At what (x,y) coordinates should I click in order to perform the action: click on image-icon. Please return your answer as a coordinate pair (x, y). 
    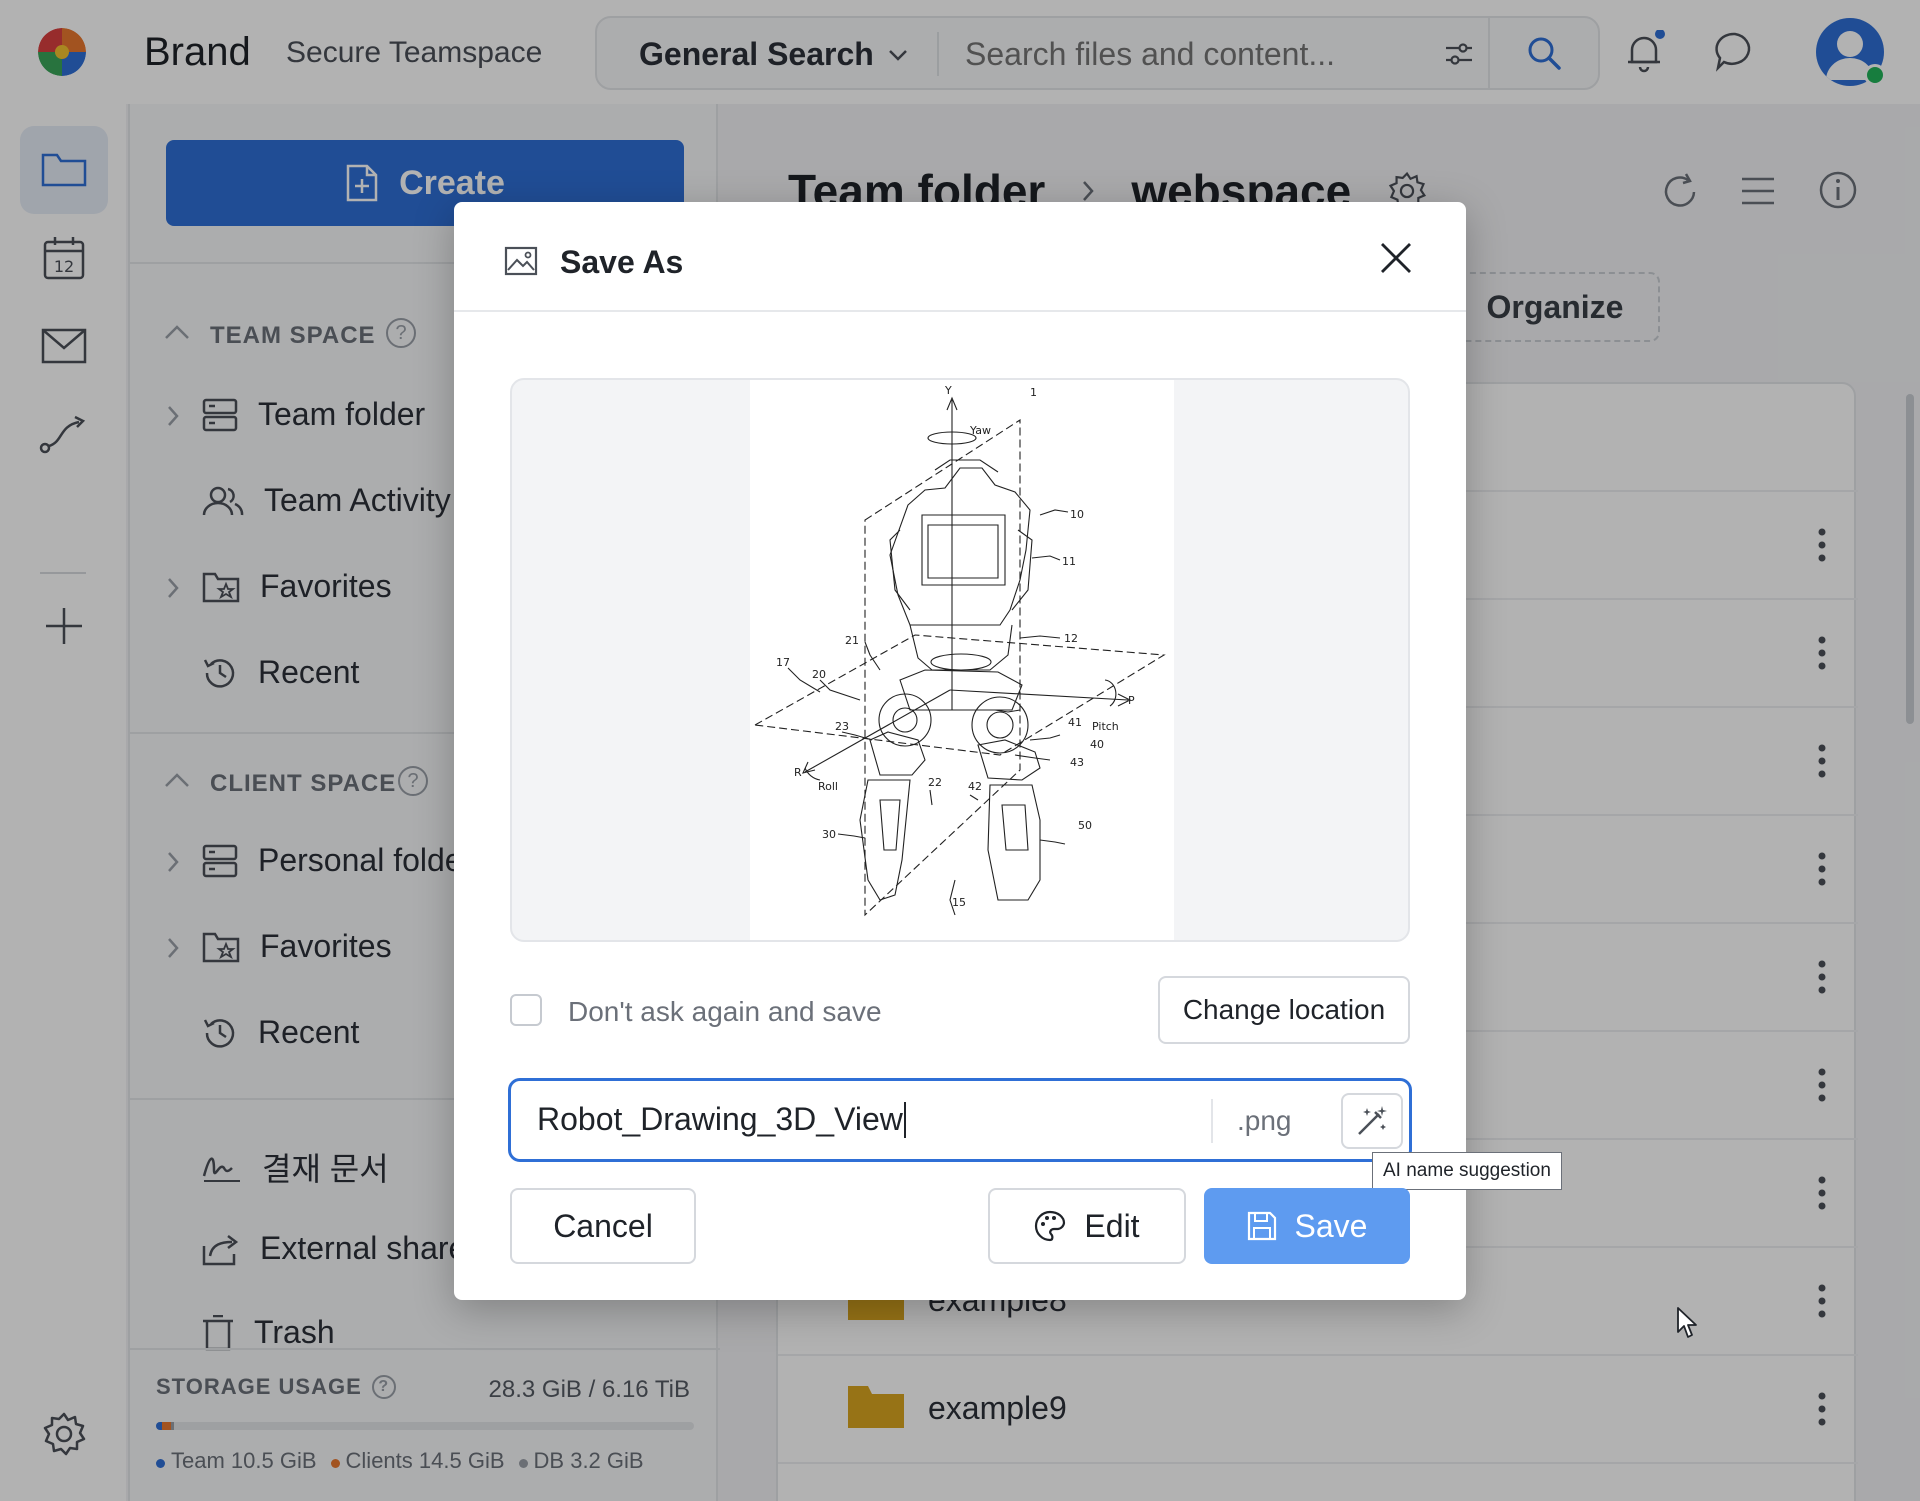
    Looking at the image, I should click on (521, 261).